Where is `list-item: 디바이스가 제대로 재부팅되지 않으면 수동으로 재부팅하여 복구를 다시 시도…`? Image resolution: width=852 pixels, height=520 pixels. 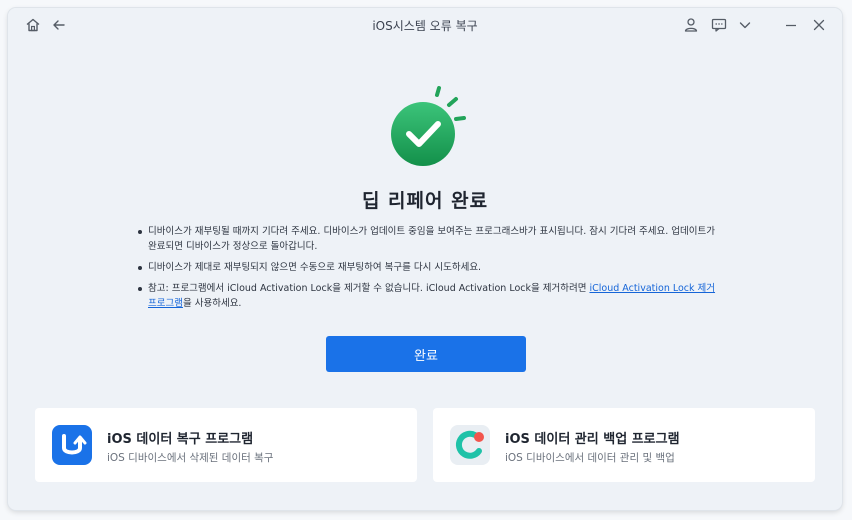
list-item: 디바이스가 제대로 재부팅되지 않으면 수동으로 재부팅하여 복구를 다시 시도… is located at coordinates (431, 267).